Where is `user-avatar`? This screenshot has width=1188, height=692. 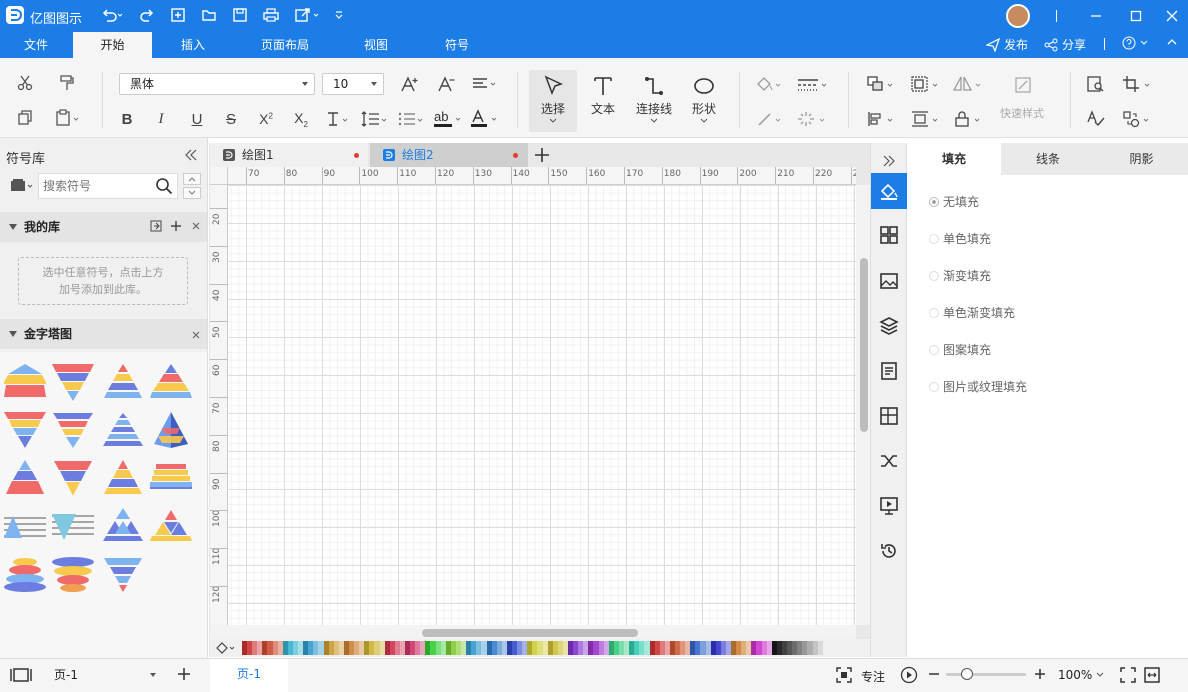 user-avatar is located at coordinates (1018, 16).